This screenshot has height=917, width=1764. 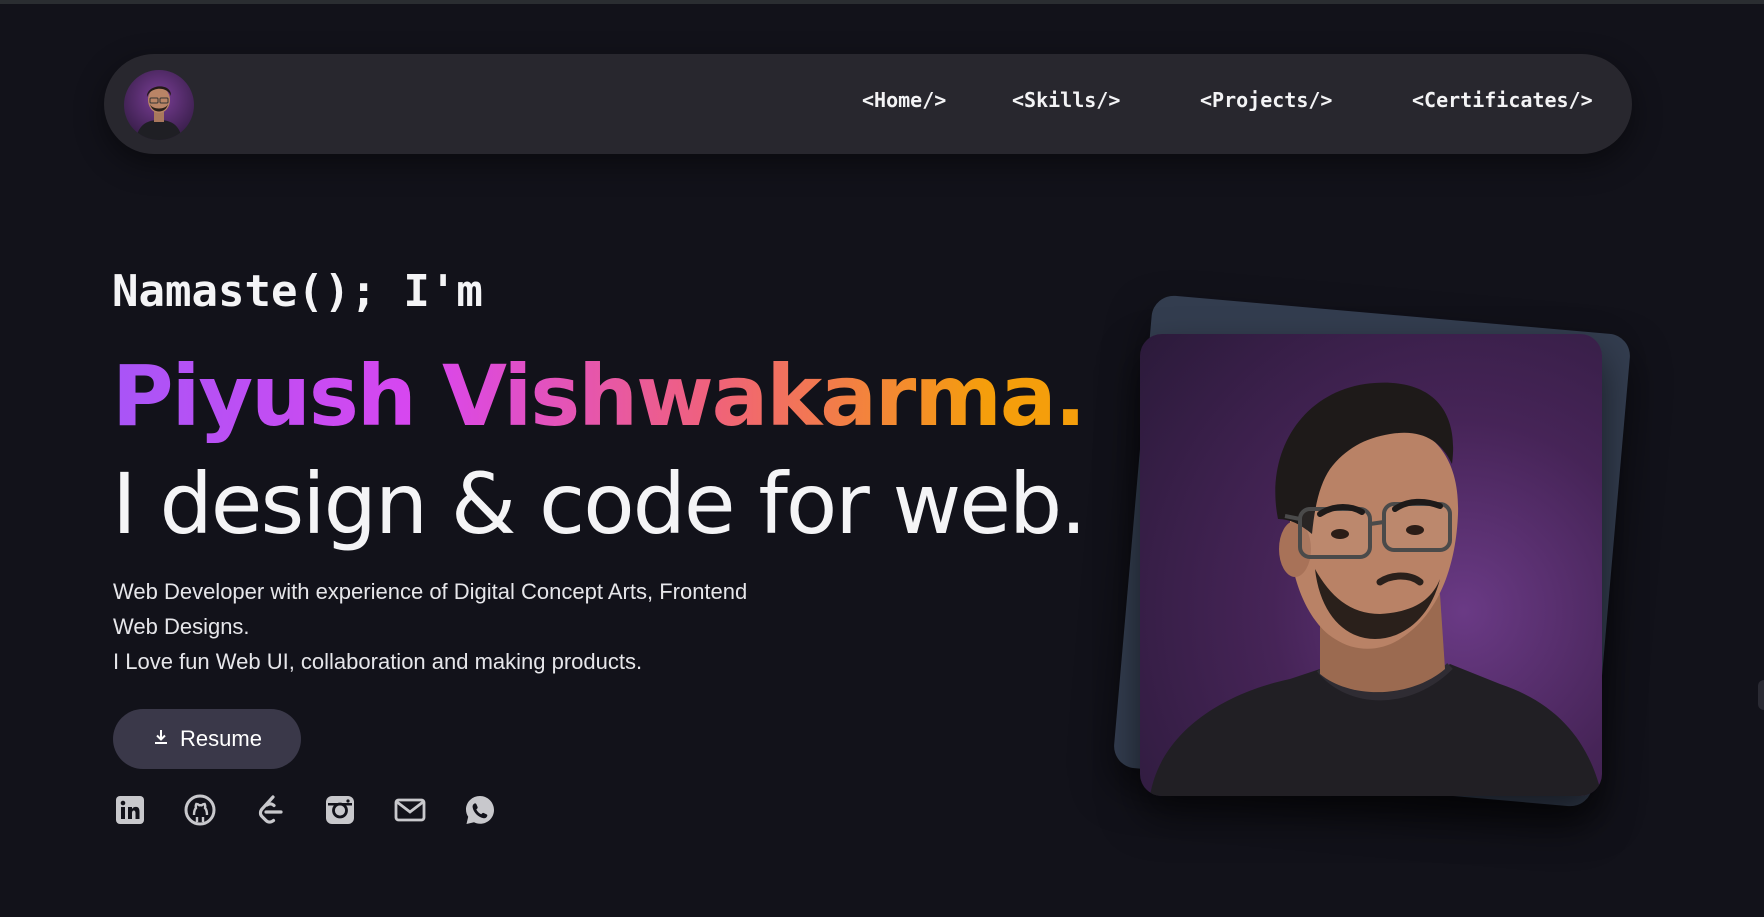 What do you see at coordinates (340, 810) in the screenshot?
I see `instagram-icon` at bounding box center [340, 810].